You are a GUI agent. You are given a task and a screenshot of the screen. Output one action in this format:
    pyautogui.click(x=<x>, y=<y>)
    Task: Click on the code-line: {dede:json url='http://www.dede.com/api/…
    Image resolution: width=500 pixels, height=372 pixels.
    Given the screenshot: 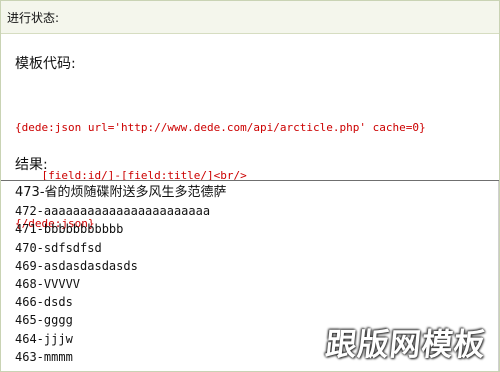 What is the action you would take?
    pyautogui.click(x=220, y=127)
    